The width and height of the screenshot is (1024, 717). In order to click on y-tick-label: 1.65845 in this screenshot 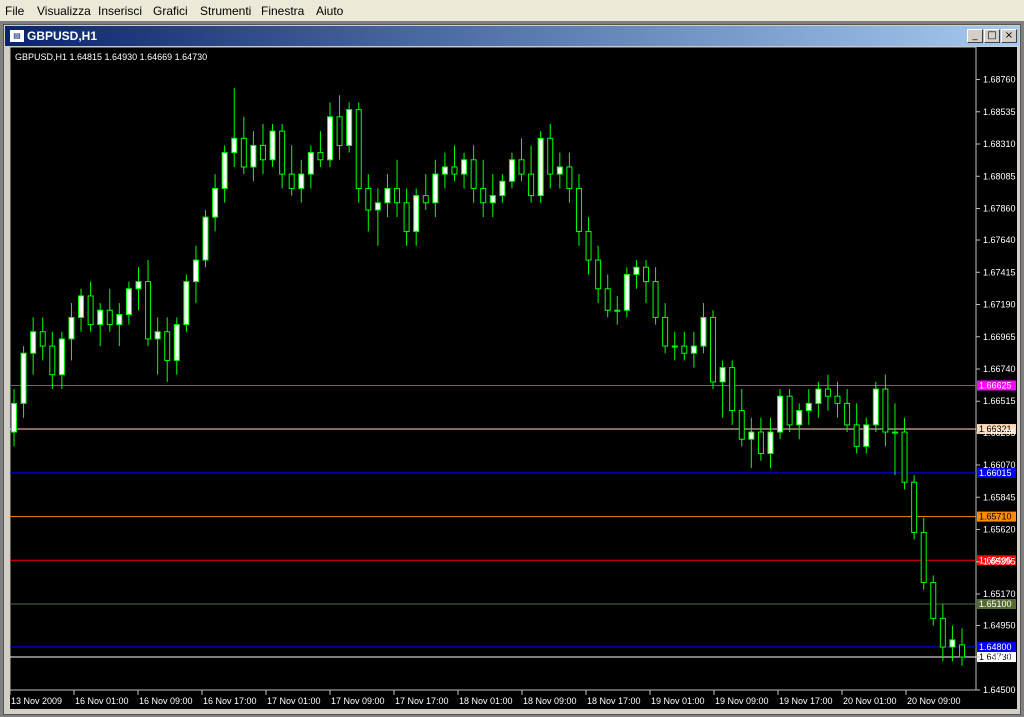, I will do `click(999, 497)`.